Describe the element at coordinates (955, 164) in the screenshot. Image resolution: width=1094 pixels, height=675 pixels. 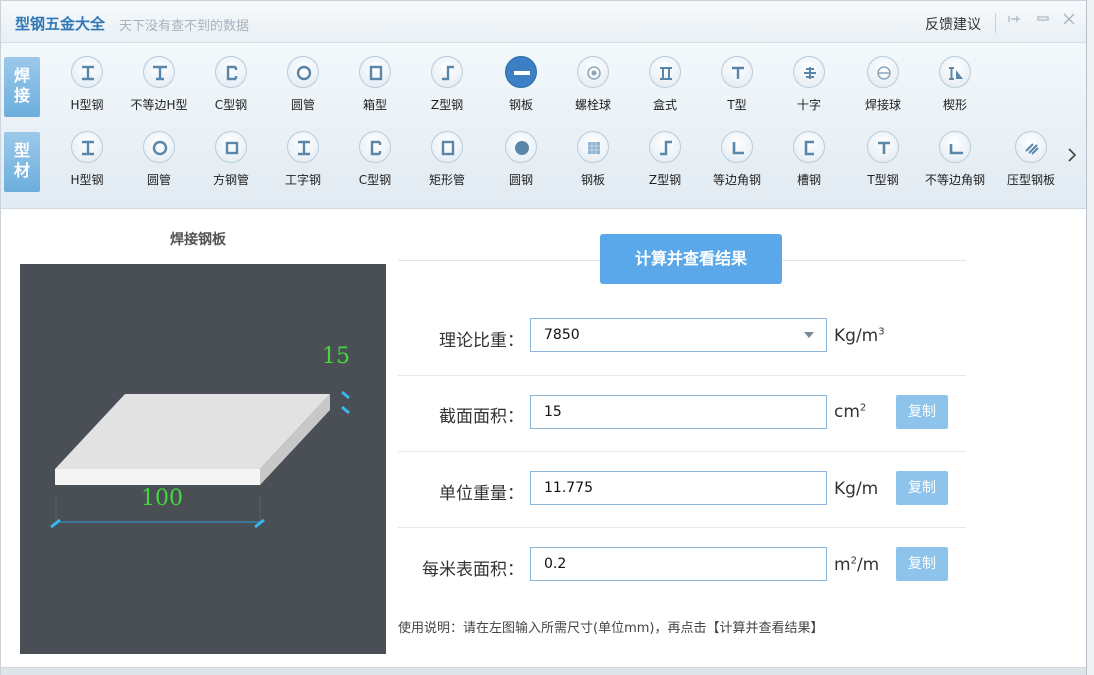
I see `tool-profile-unequal-angle: 不等边角钢` at that location.